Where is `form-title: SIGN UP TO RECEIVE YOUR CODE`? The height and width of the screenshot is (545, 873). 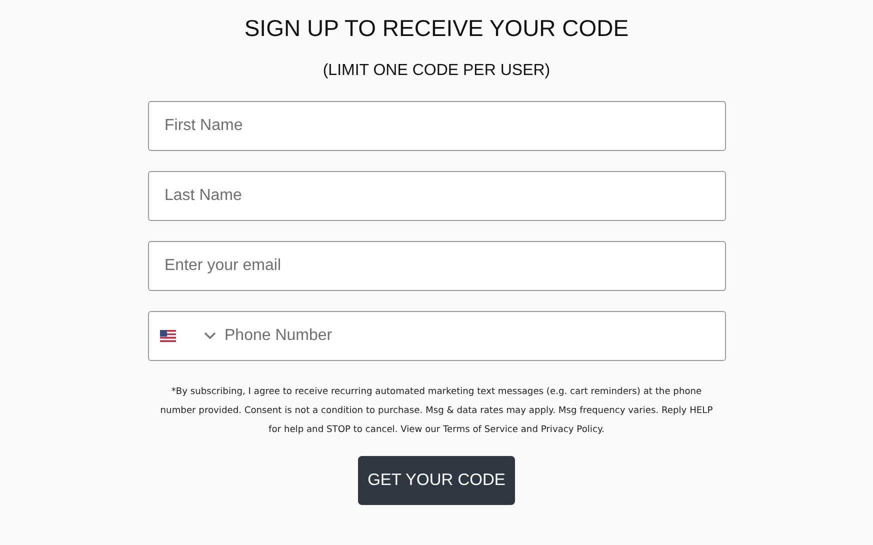 form-title: SIGN UP TO RECEIVE YOUR CODE is located at coordinates (436, 28).